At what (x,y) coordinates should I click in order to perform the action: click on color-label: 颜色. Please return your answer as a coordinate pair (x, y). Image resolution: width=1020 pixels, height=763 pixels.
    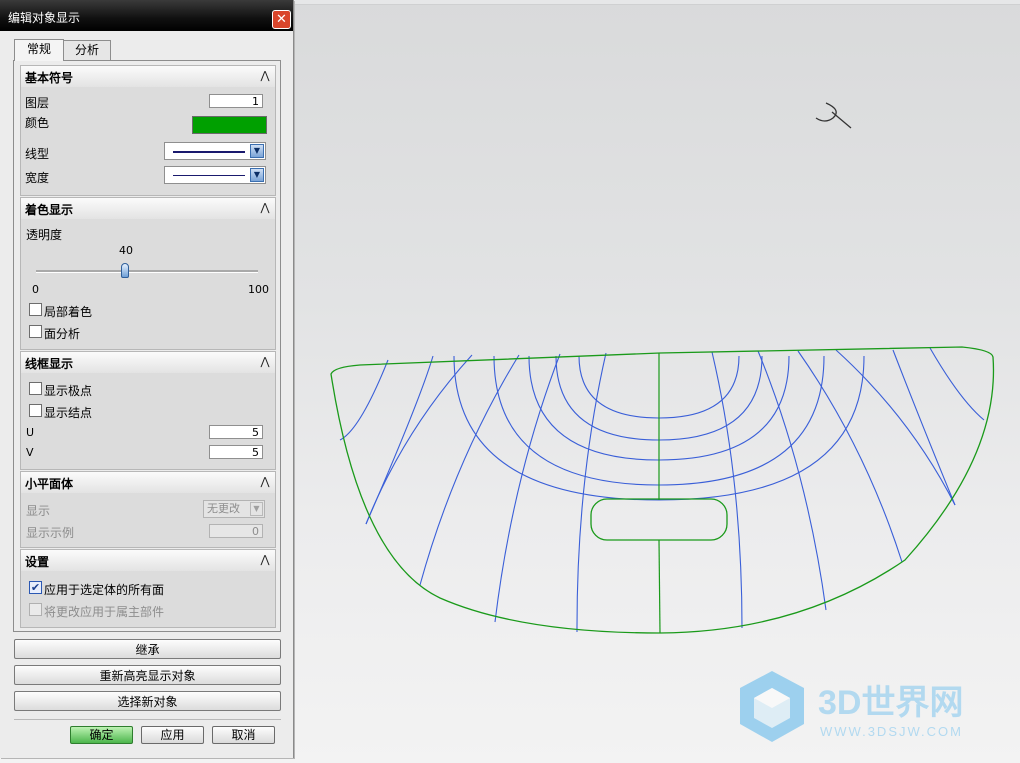
    Looking at the image, I should click on (37, 123).